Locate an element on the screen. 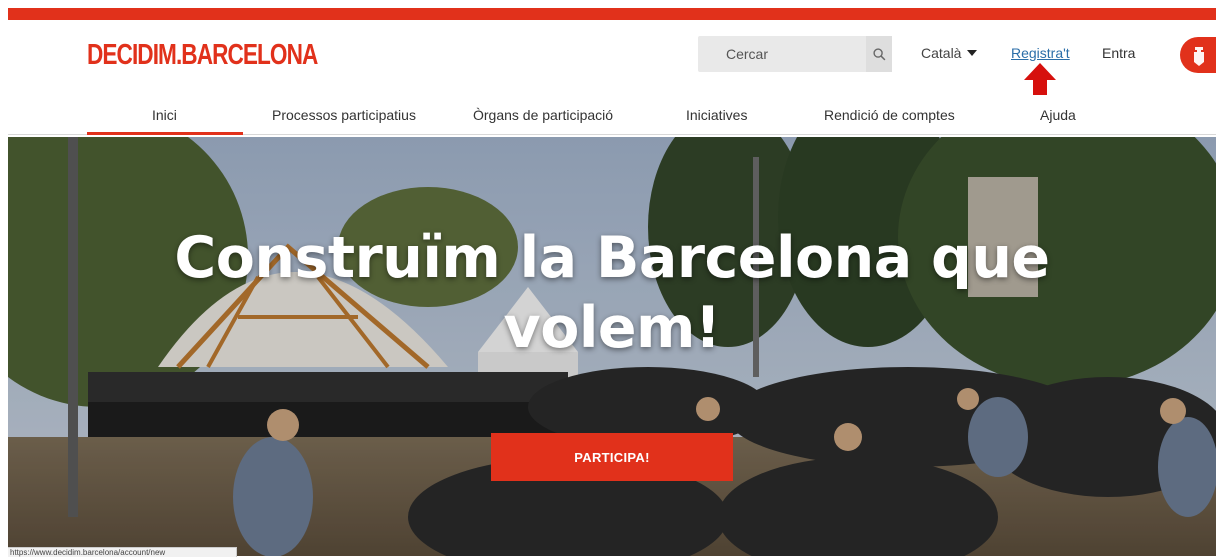 This screenshot has width=1218, height=557. participa-button: PARTICIPA! is located at coordinates (612, 457).